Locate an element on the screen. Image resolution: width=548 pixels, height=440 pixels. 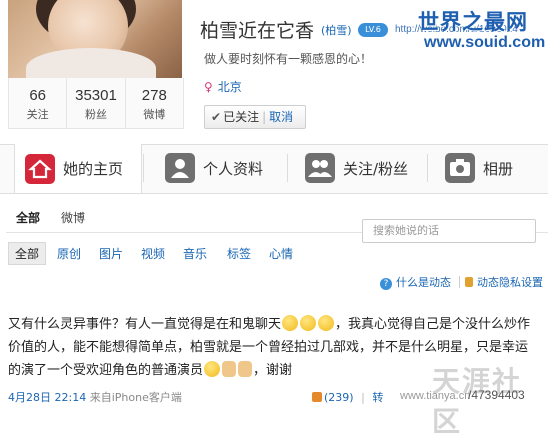
watermark-site-url: www.souid.com is located at coordinates (485, 42).